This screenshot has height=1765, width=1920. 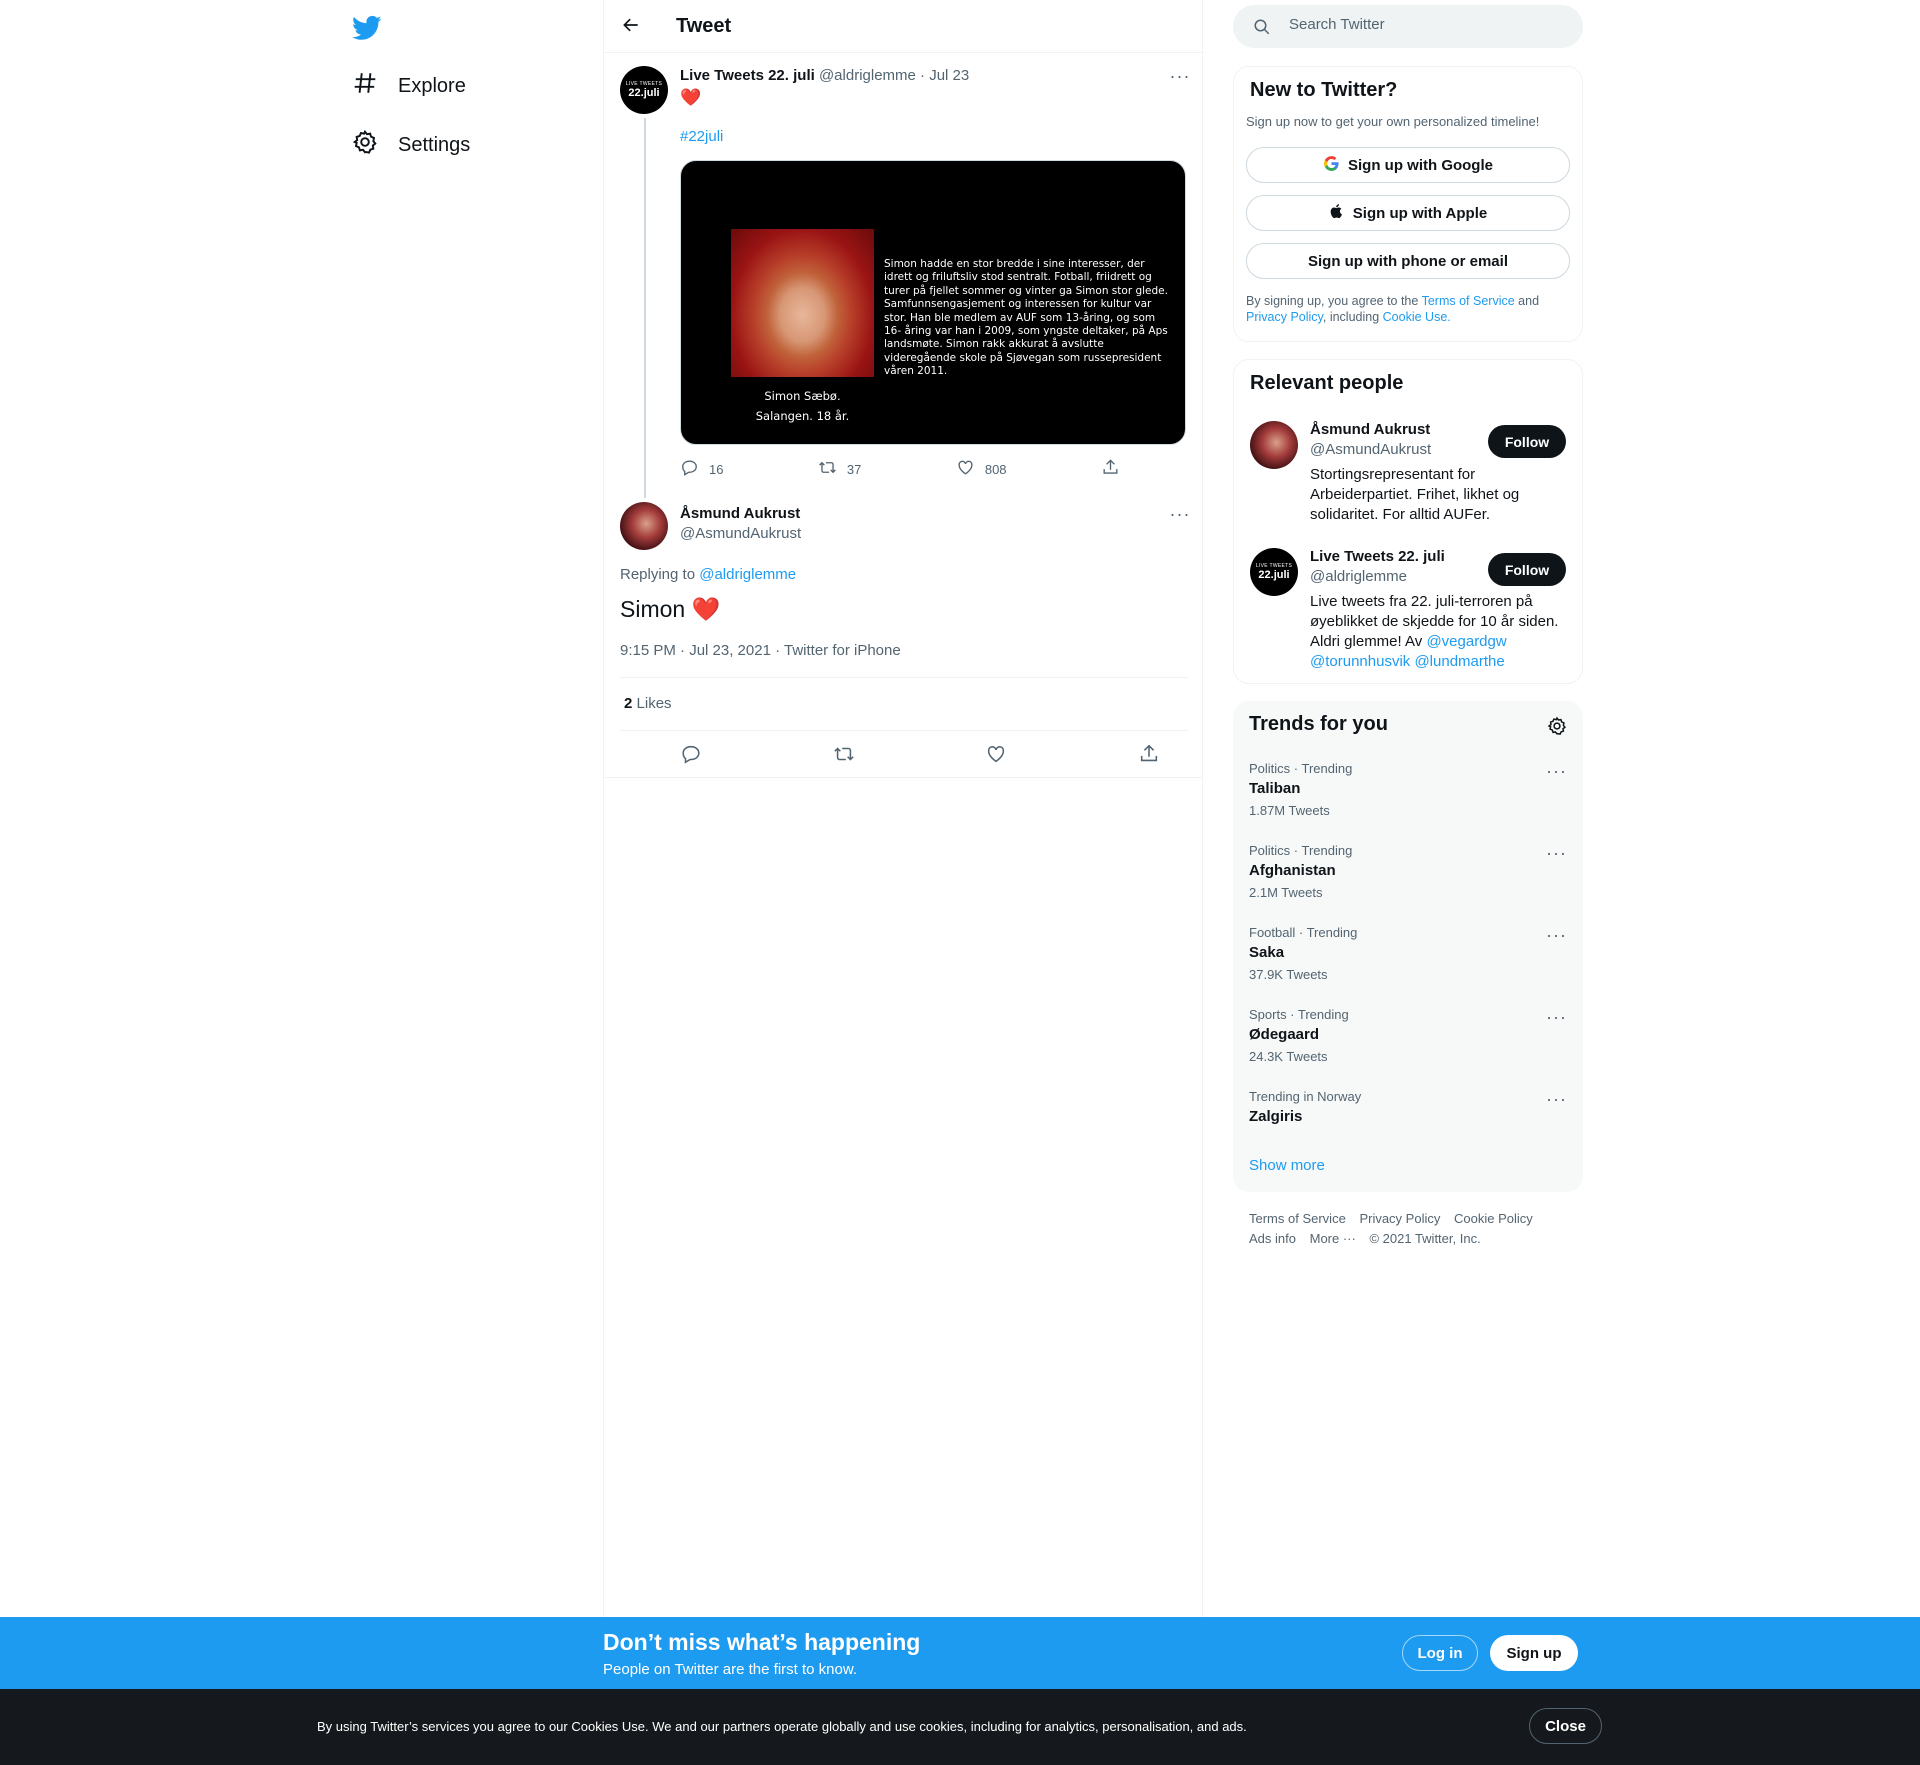 What do you see at coordinates (1370, 429) in the screenshot?
I see `person-name: Åsmund Aukrust` at bounding box center [1370, 429].